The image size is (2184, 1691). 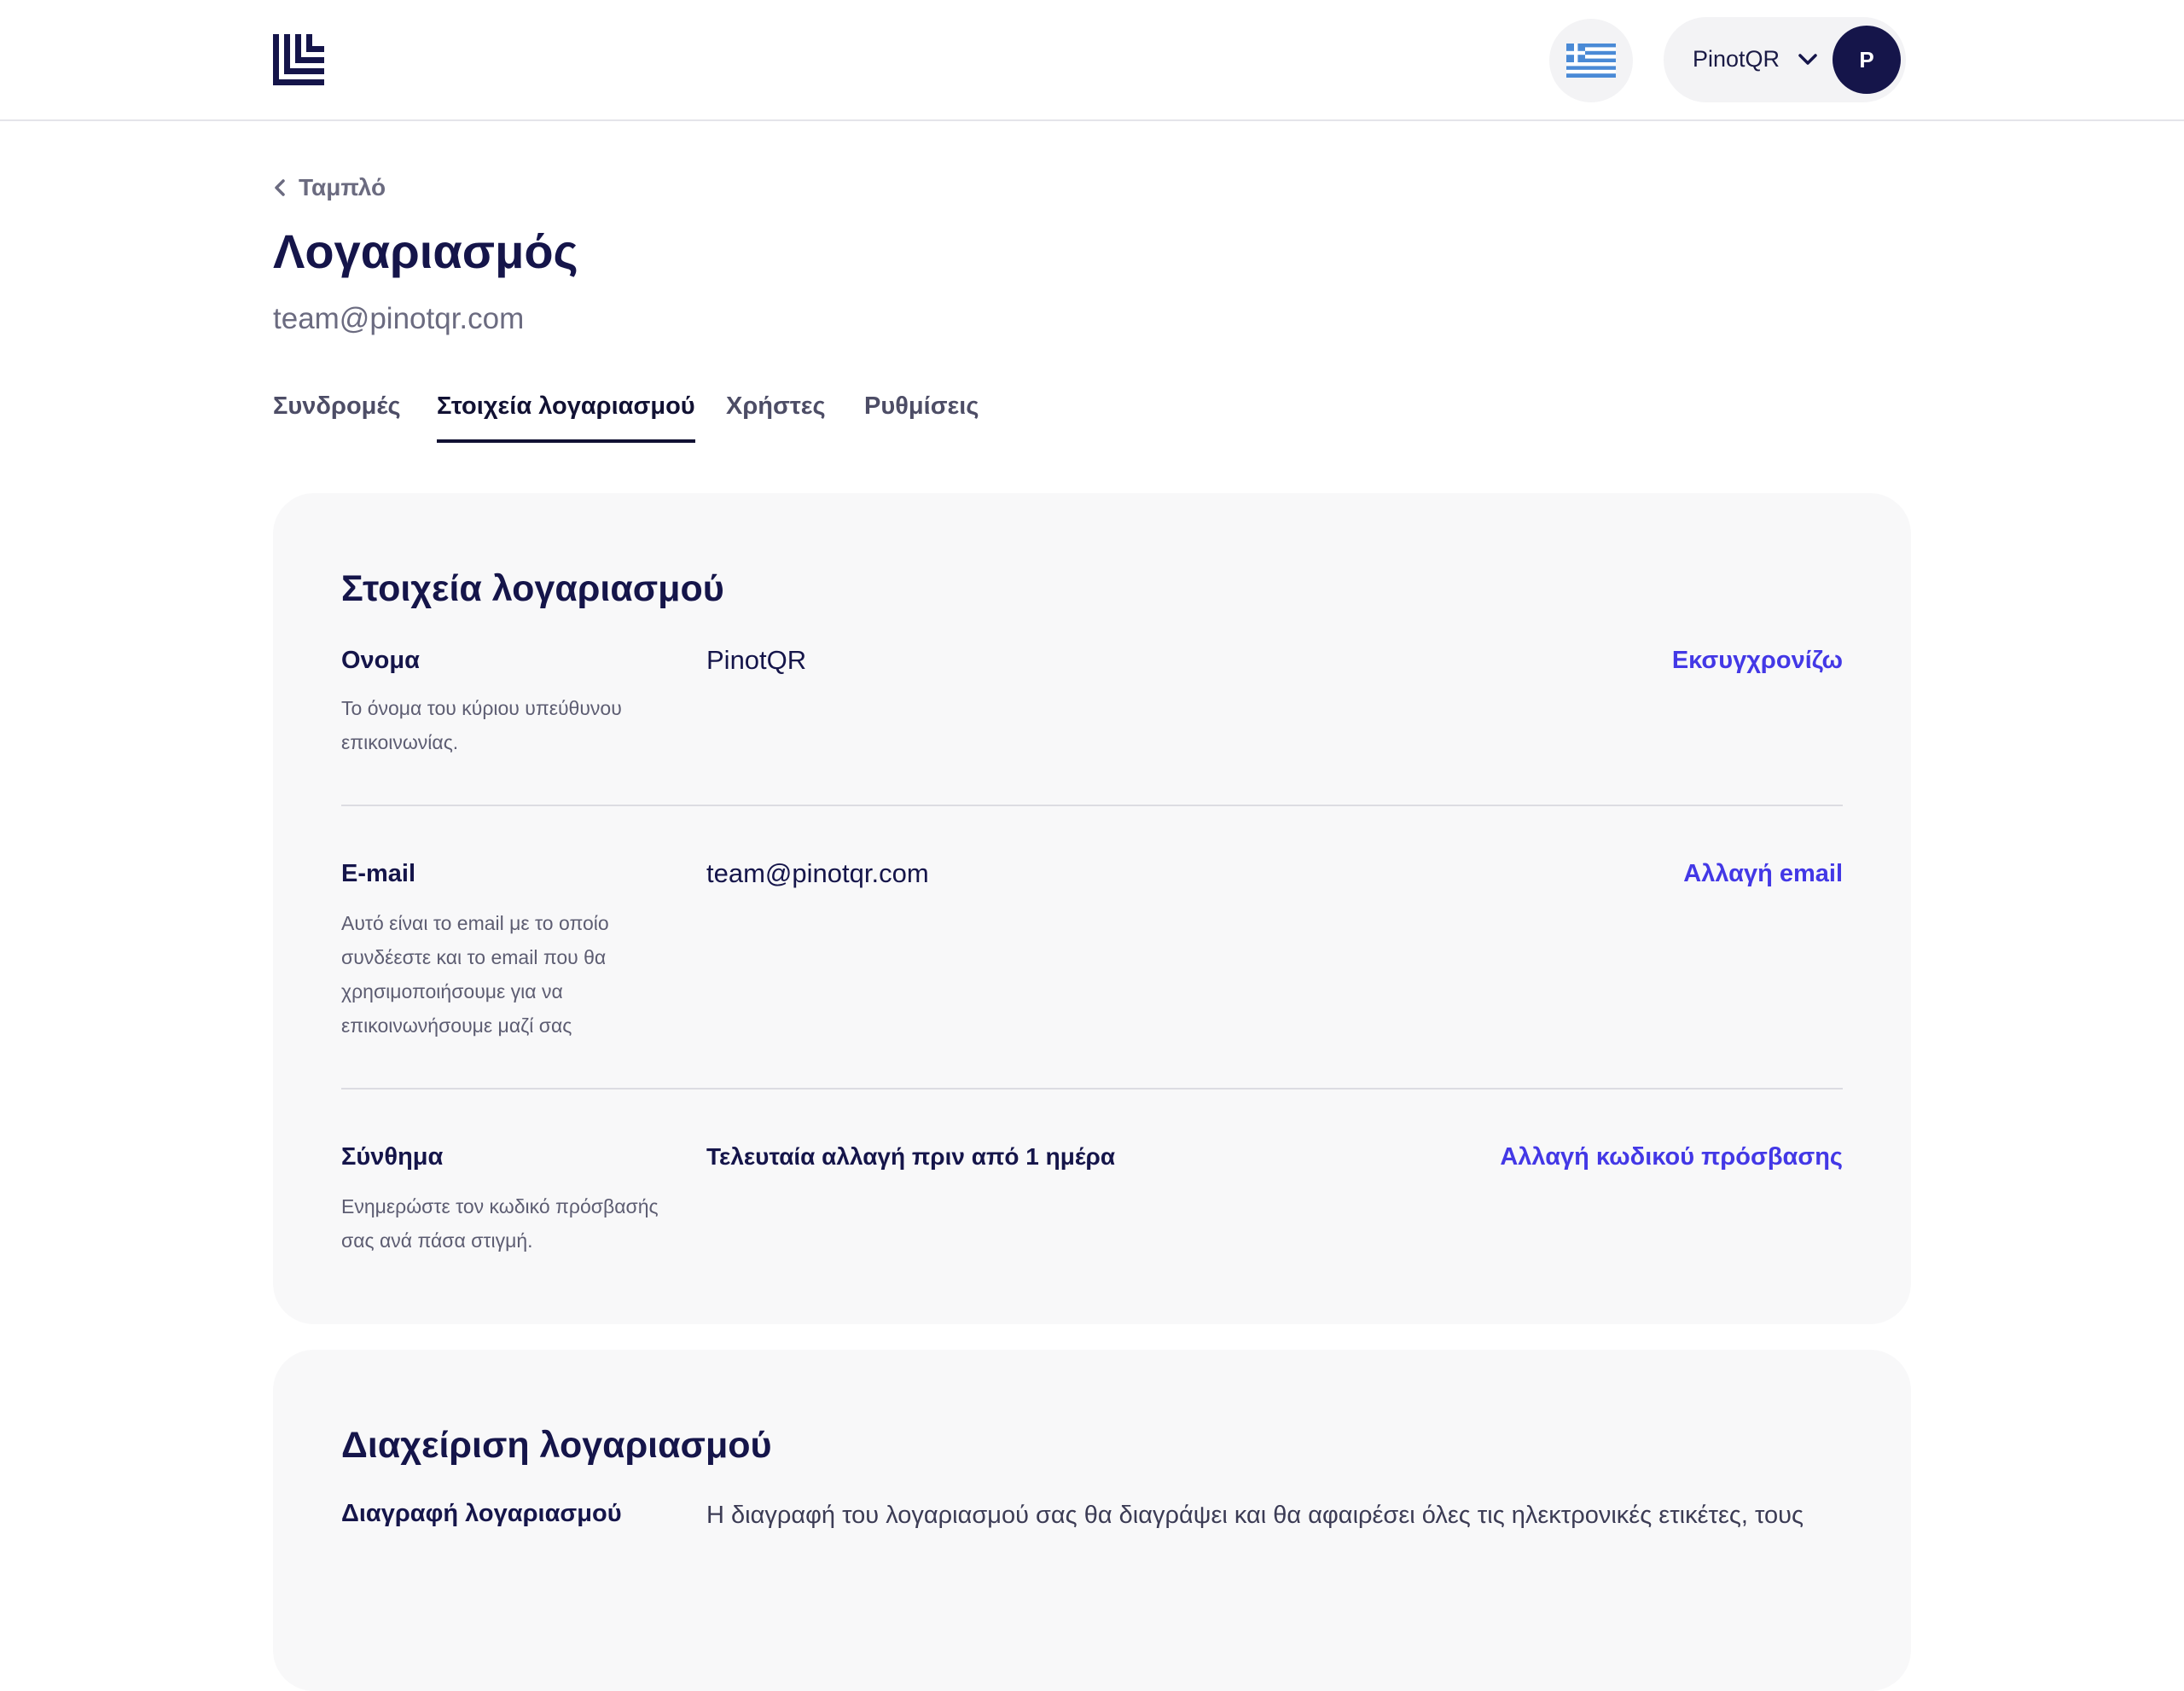 I want to click on chevron-down-icon, so click(x=1808, y=59).